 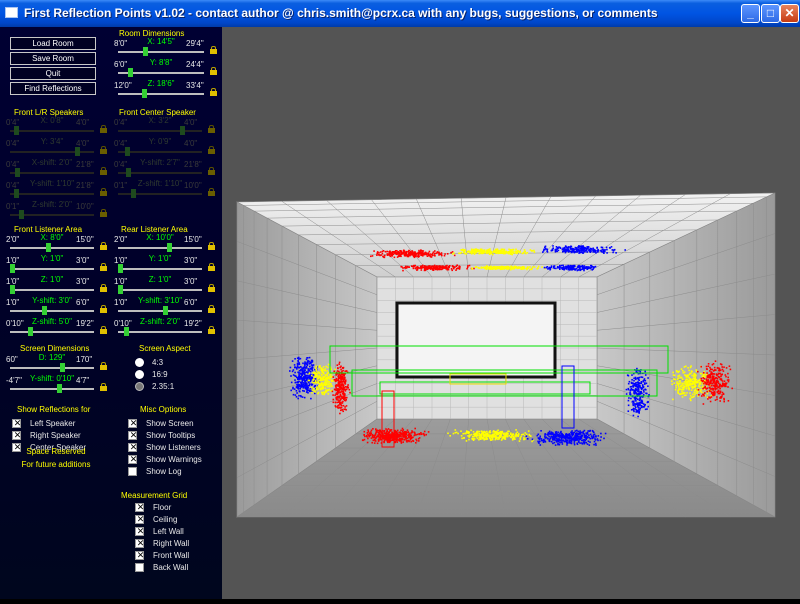 I want to click on close-button: ✕, so click(x=789, y=13).